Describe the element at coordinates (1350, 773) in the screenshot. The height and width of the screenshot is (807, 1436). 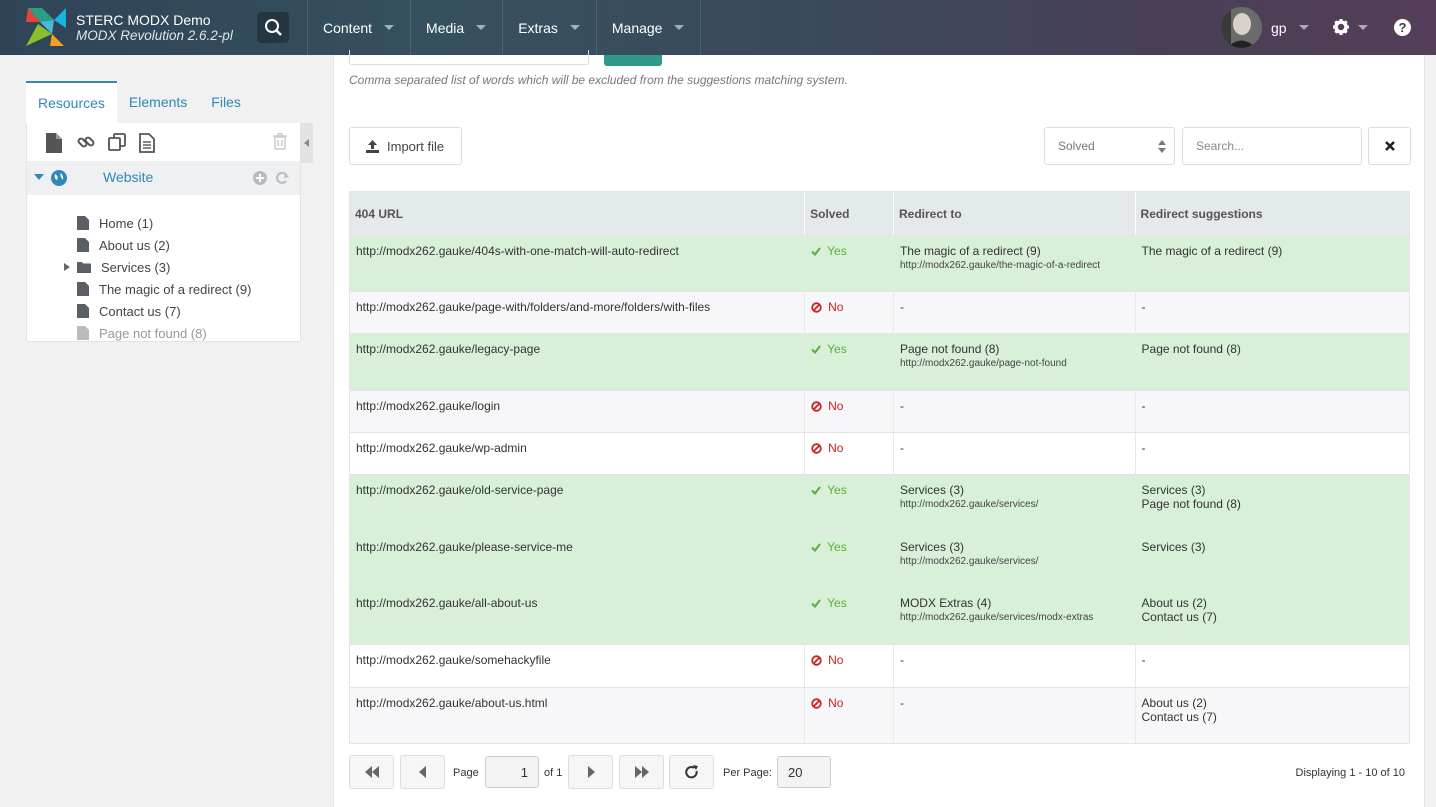
I see `display-count: Displaying 1 - 10 of 10` at that location.